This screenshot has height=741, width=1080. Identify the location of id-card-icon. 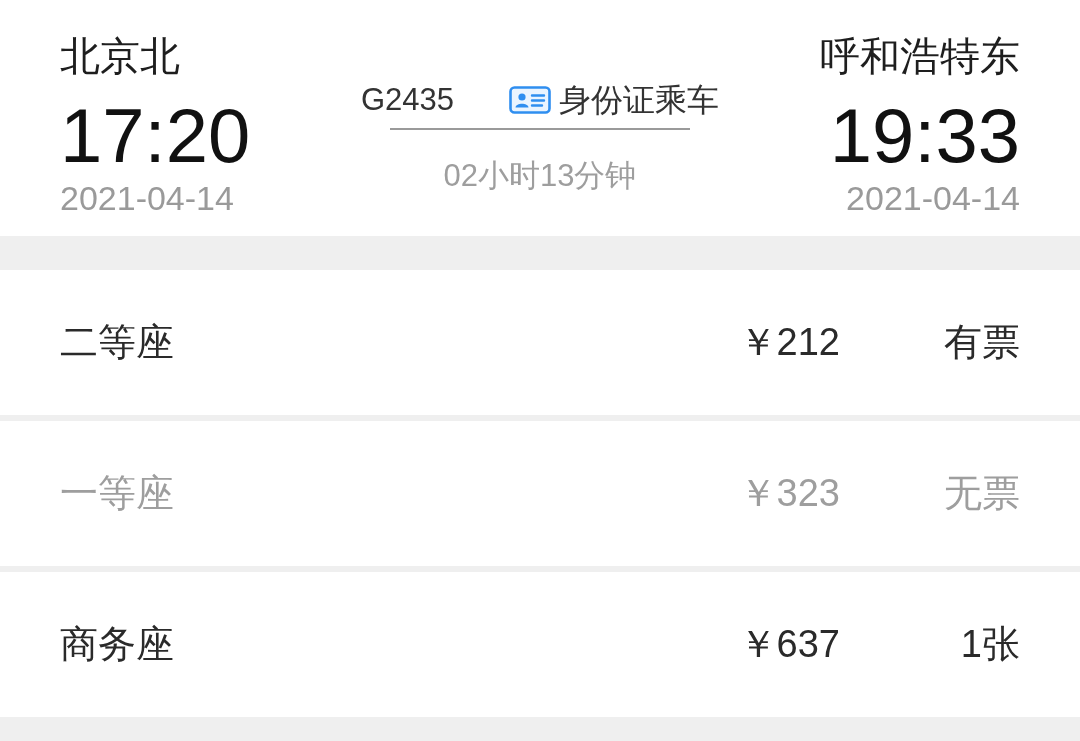
(530, 100).